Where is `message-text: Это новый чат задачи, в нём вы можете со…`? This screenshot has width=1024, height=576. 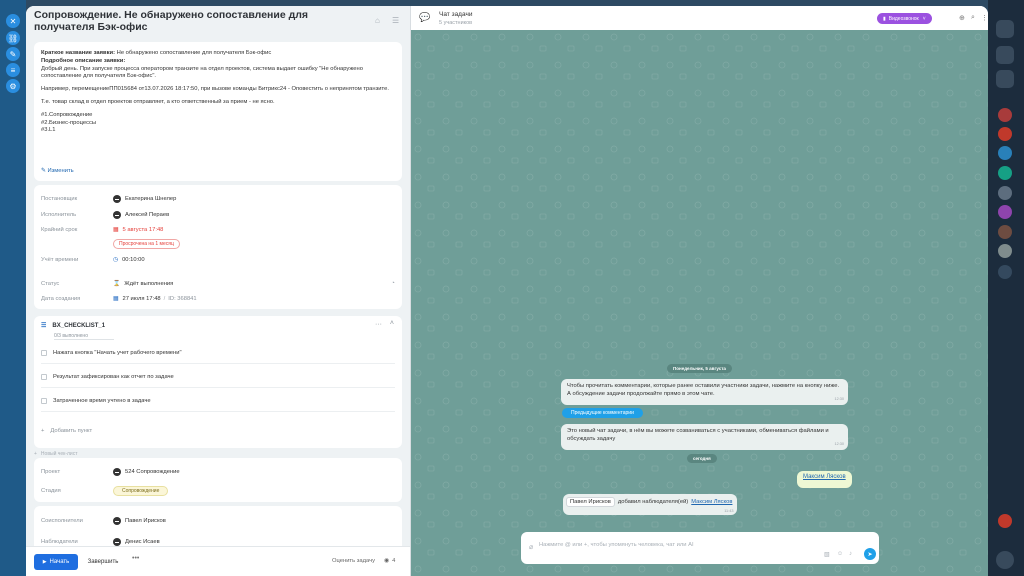
message-text: Это новый чат задачи, в нём вы можете со… is located at coordinates (698, 435).